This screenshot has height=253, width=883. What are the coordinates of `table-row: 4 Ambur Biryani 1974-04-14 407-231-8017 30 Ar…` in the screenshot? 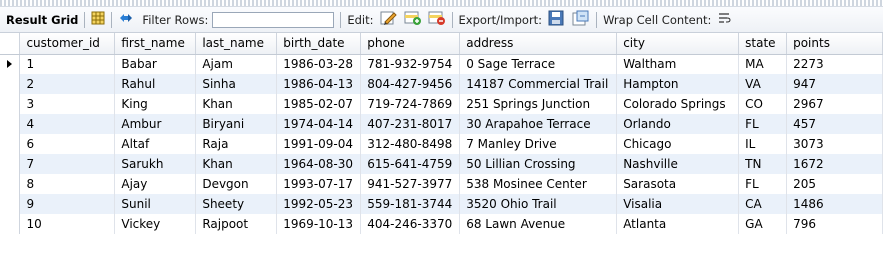 It's located at (441, 124).